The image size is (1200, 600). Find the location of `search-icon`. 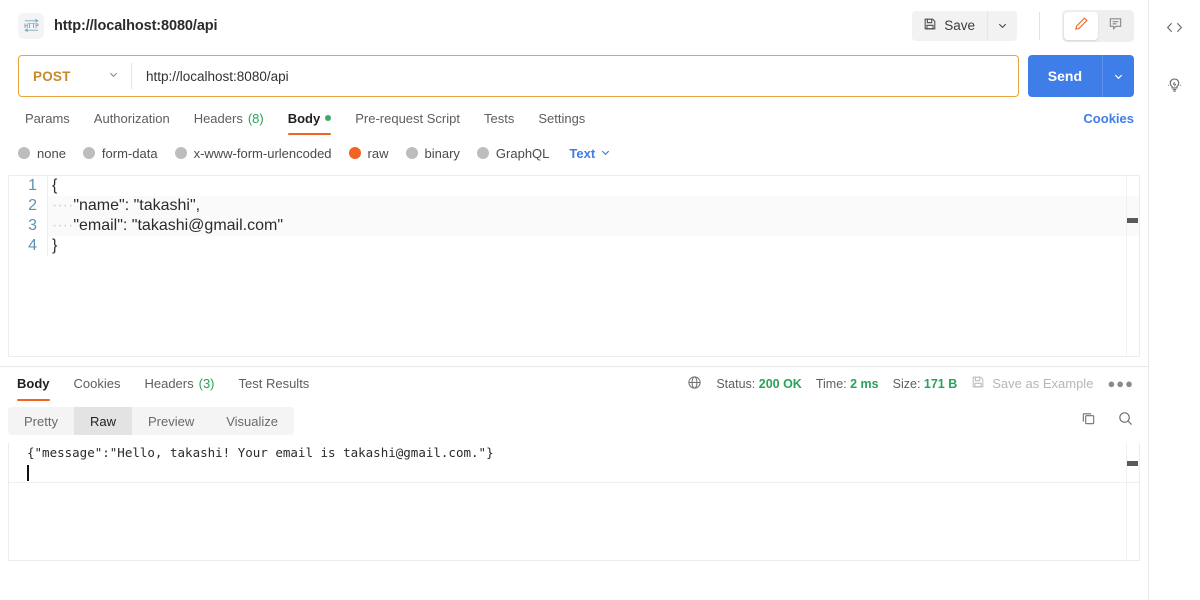

search-icon is located at coordinates (1125, 421).